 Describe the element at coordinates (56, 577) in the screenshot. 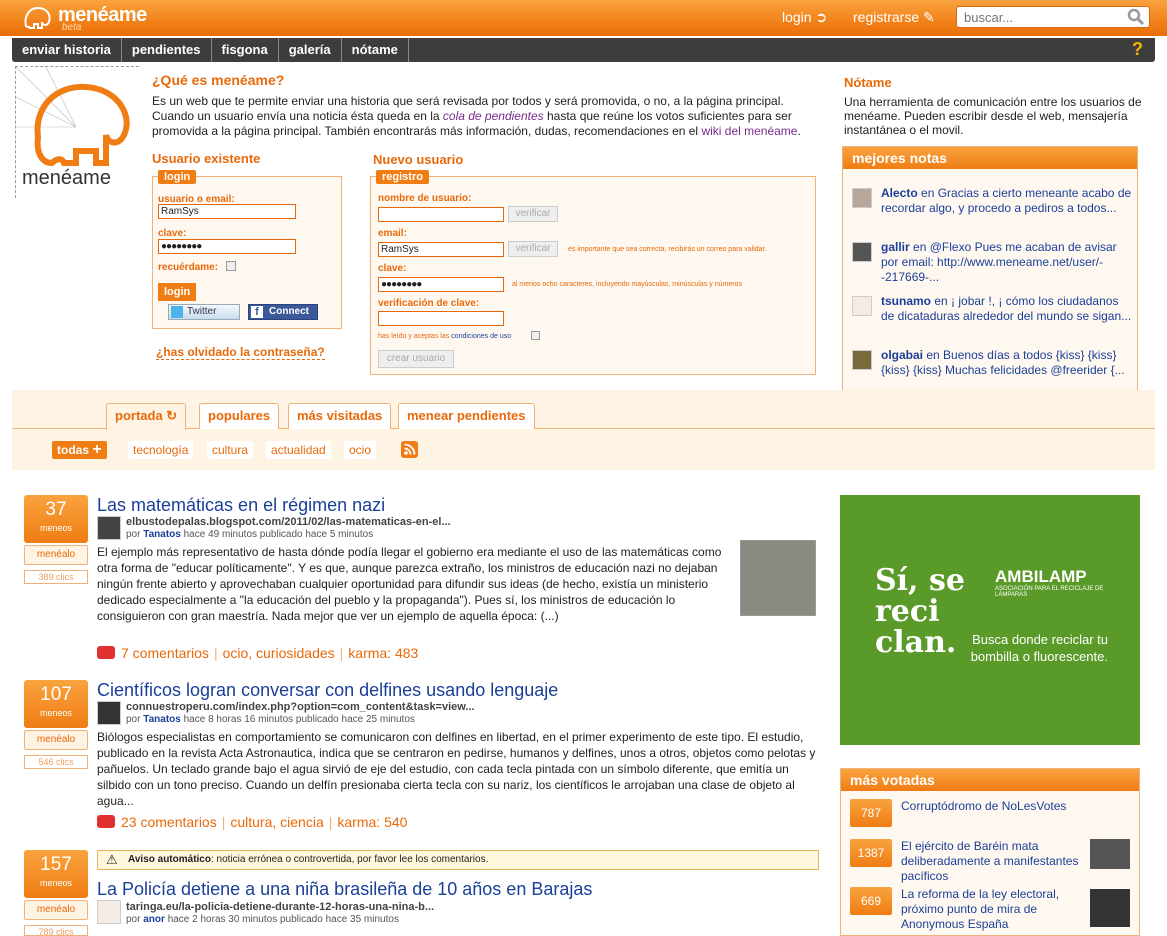

I see `clicks-count: 389 clics` at that location.